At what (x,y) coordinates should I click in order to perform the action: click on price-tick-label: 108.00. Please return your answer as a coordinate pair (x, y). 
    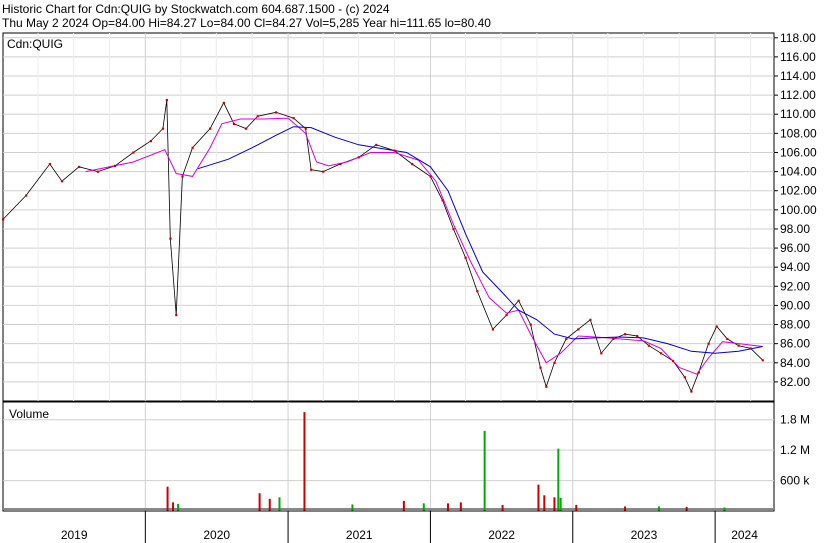
    Looking at the image, I should click on (798, 133).